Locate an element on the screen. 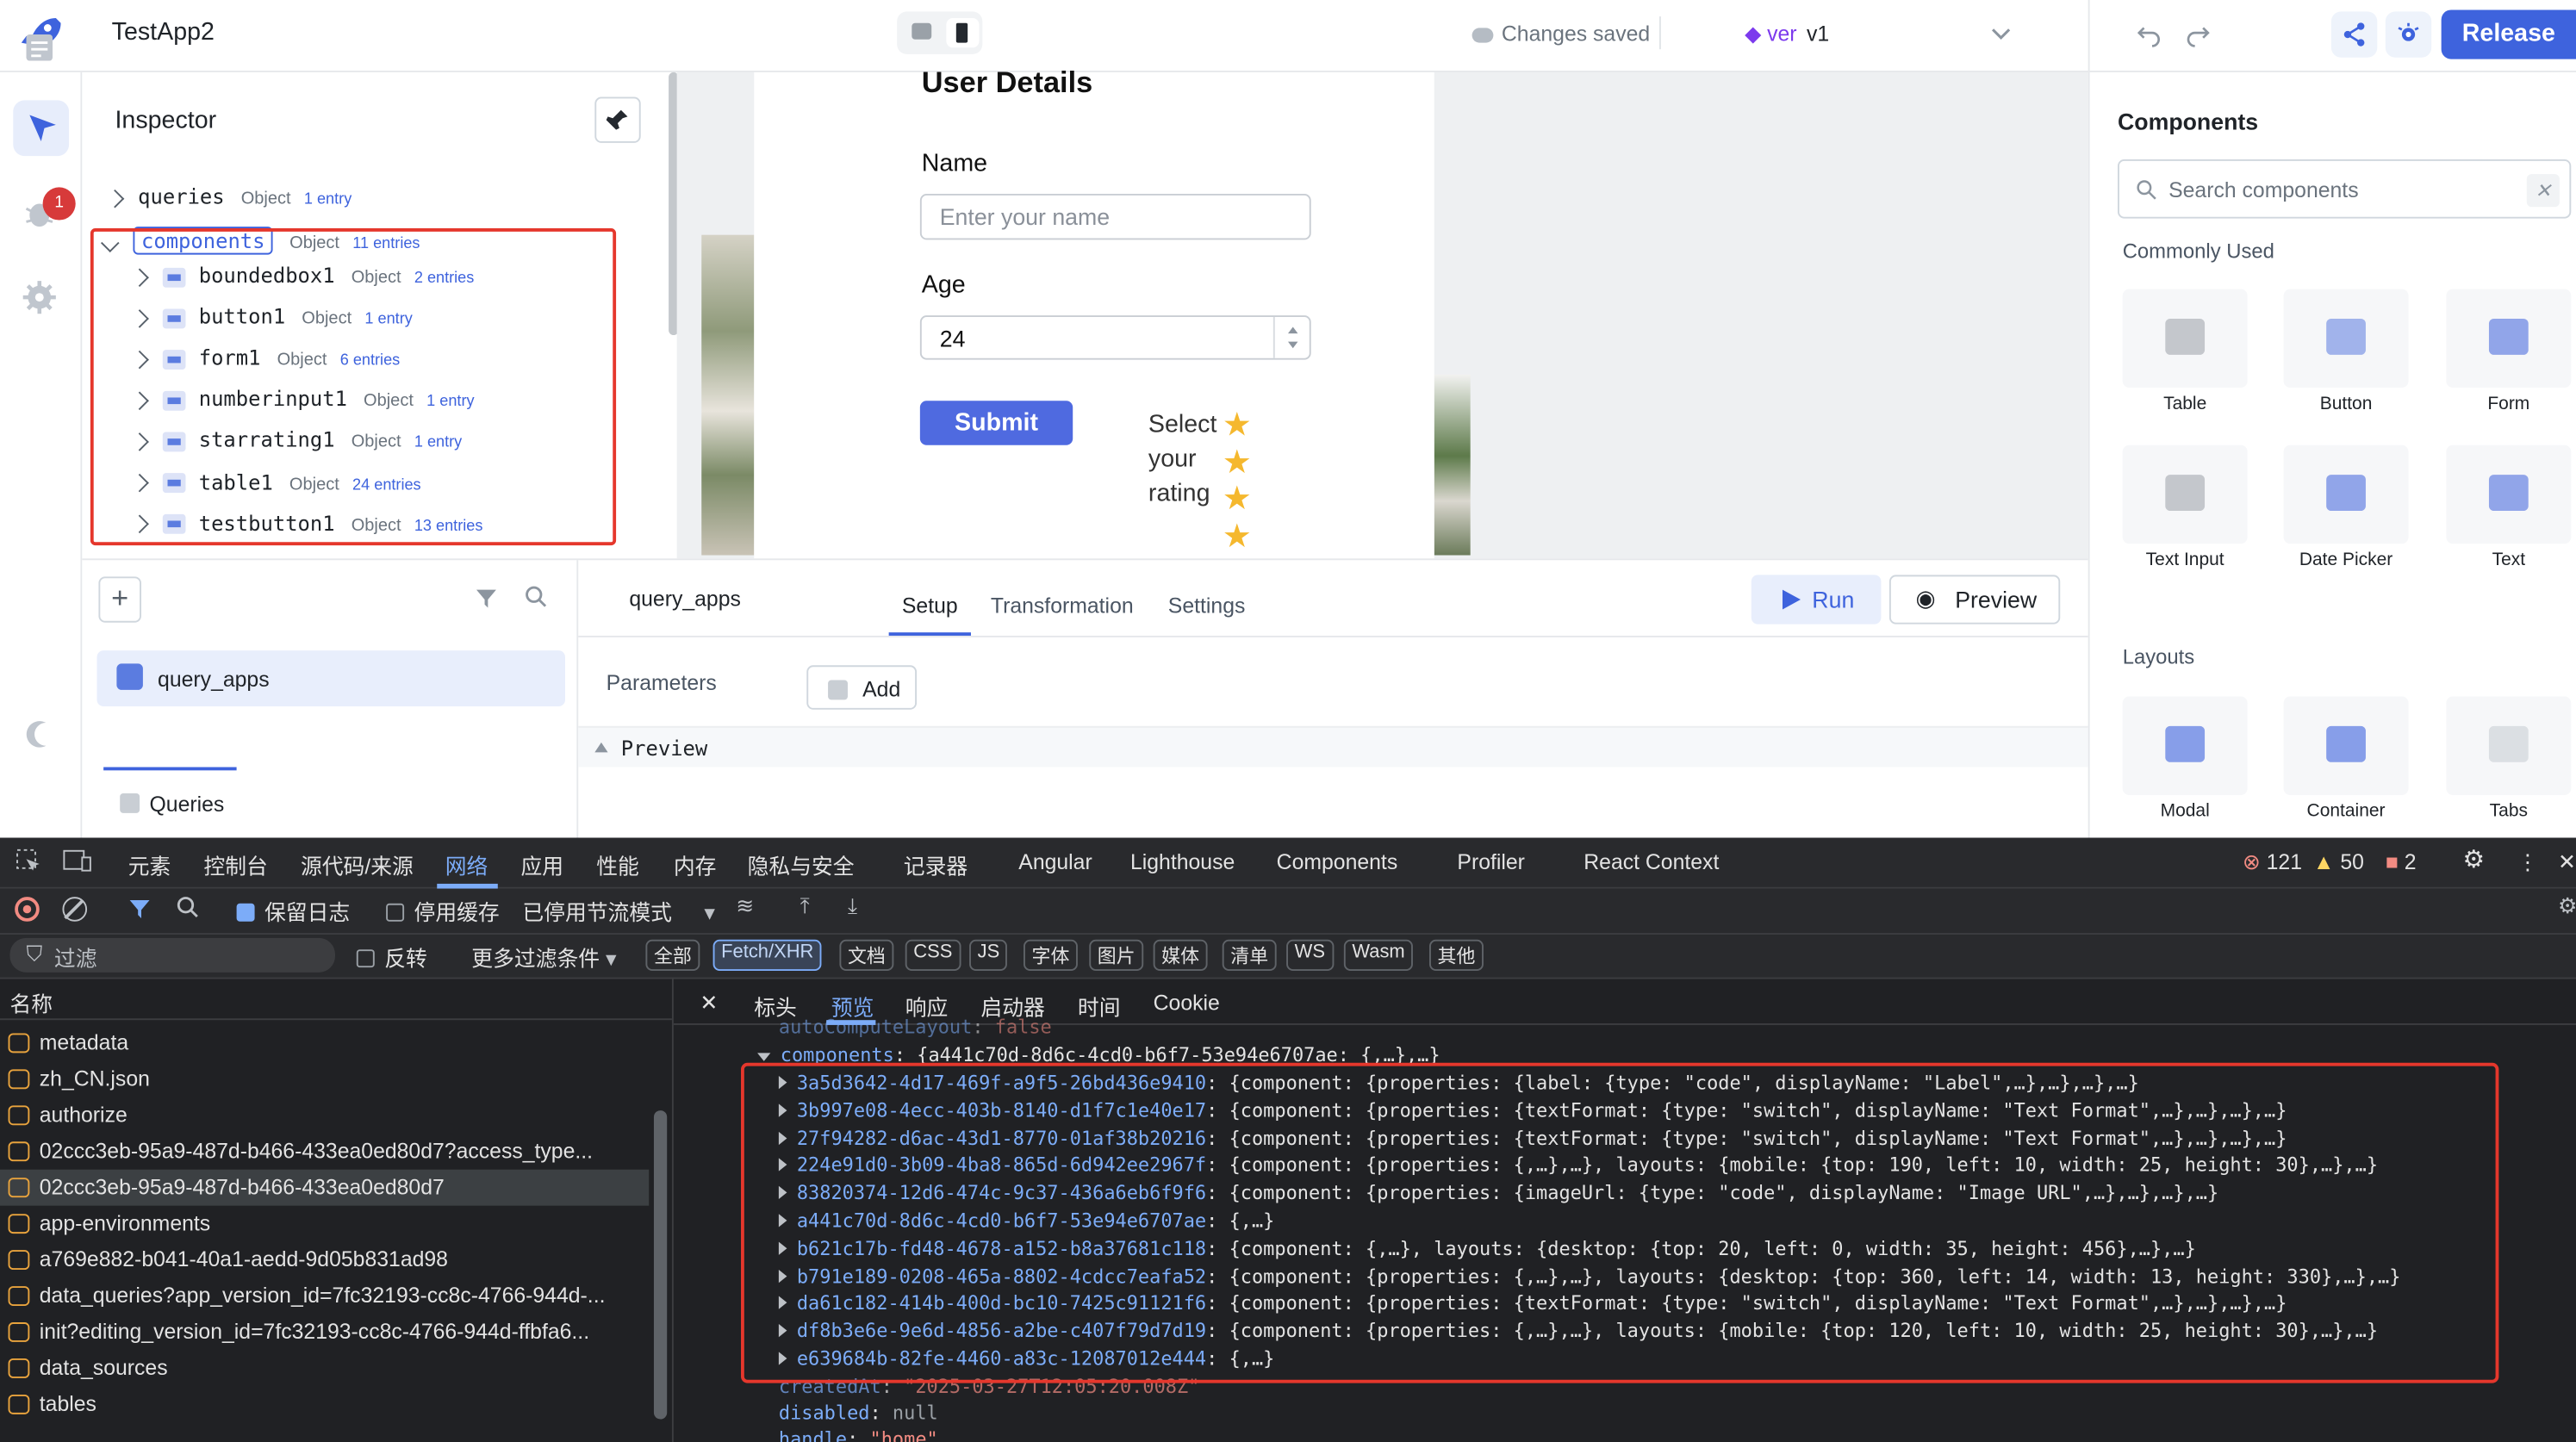  stepper-down-icon is located at coordinates (1293, 345).